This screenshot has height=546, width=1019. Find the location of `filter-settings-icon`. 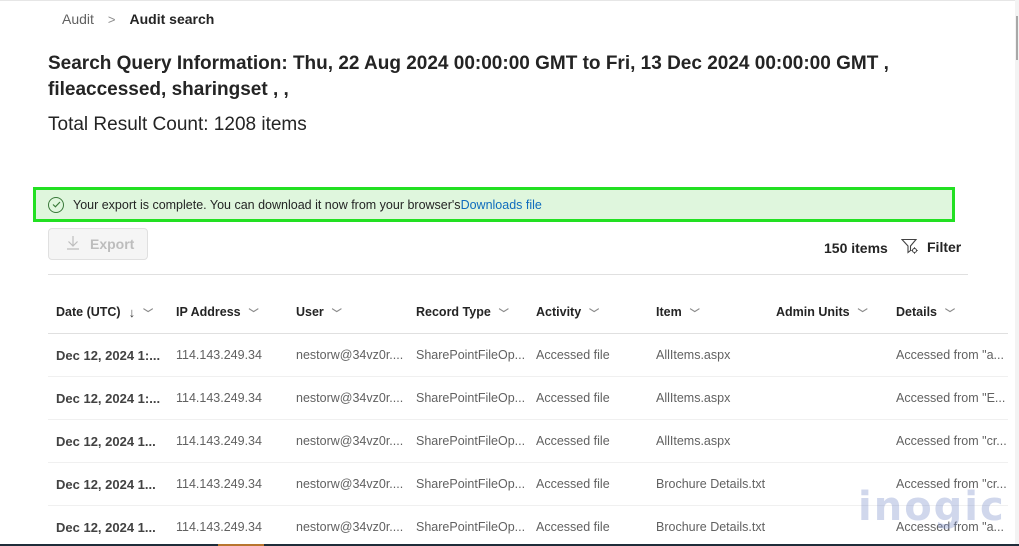

filter-settings-icon is located at coordinates (909, 246).